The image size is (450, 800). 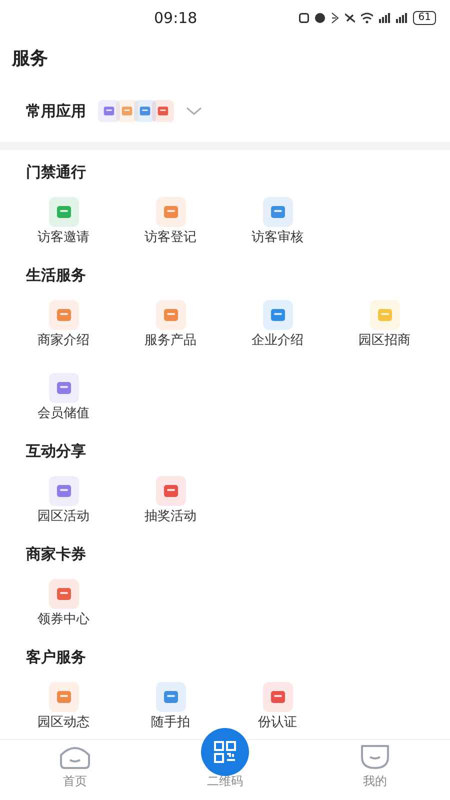 I want to click on qr-code-icon, so click(x=225, y=752).